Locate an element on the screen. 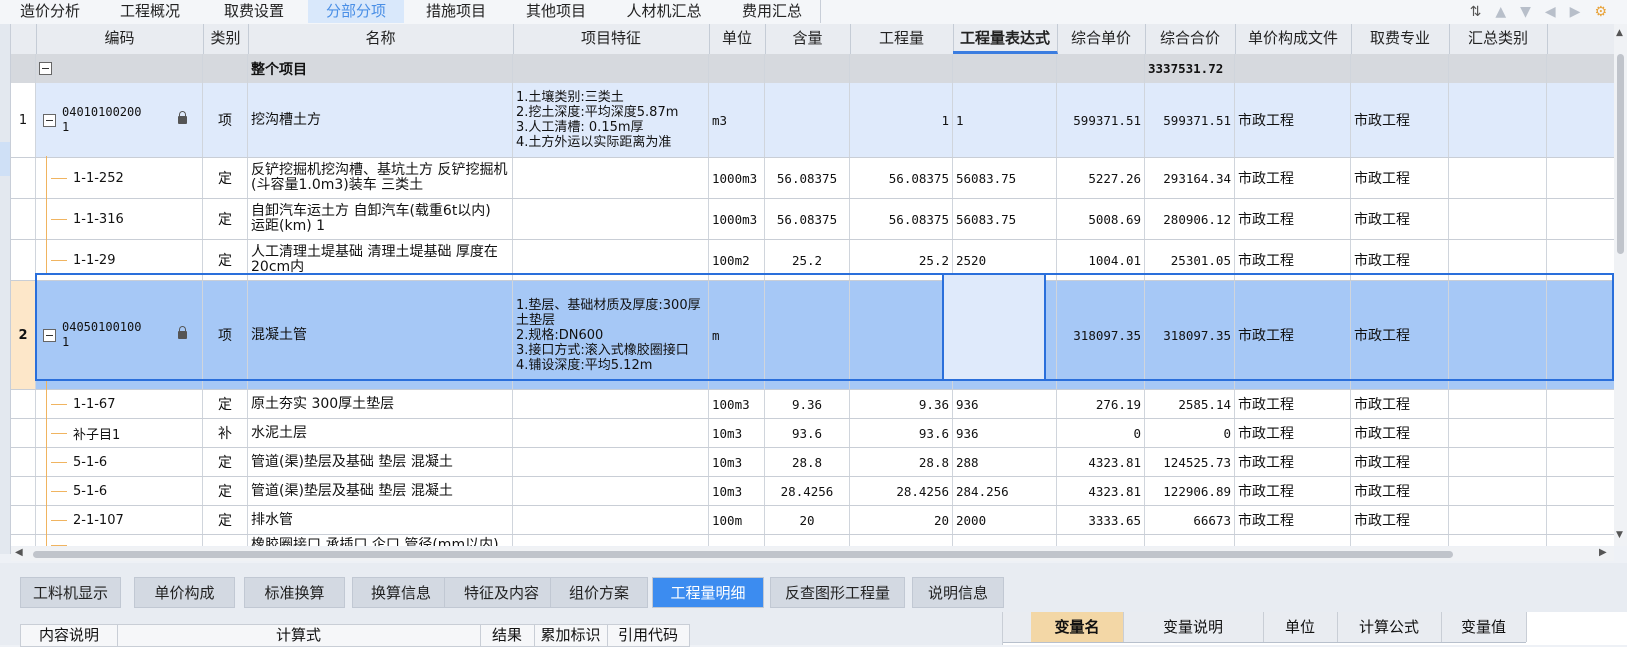 This screenshot has width=1627, height=647. dcol-accumulate: 累加标识 is located at coordinates (571, 635).